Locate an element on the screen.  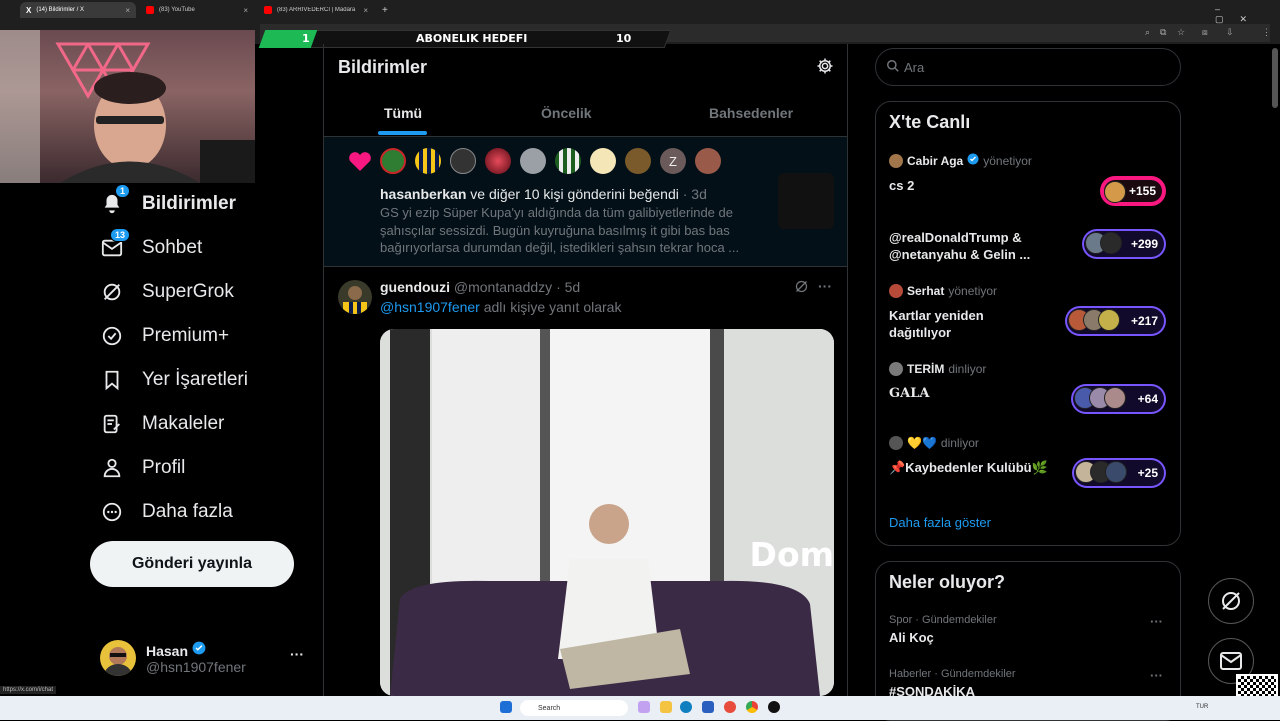
new-tab-label: + is located at coordinates (385, 10).